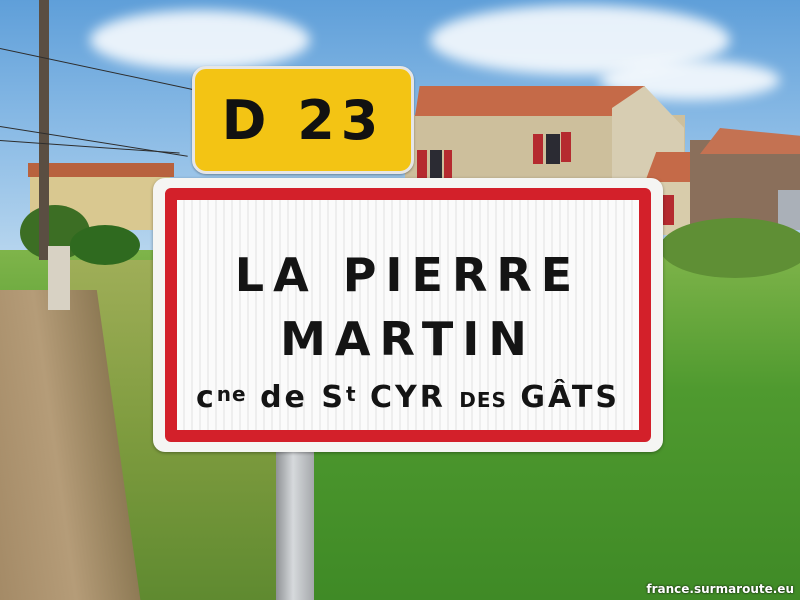 The height and width of the screenshot is (600, 800). Describe the element at coordinates (483, 400) in the screenshot. I see `commune-des: DES` at that location.